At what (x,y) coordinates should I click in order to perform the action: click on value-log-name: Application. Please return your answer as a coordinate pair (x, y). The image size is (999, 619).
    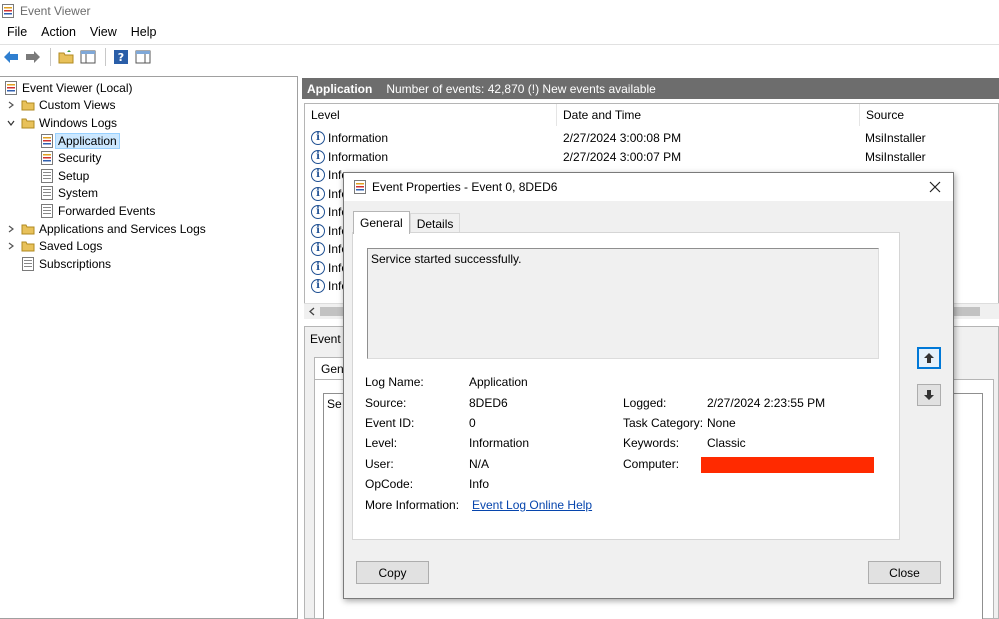
    Looking at the image, I should click on (498, 382).